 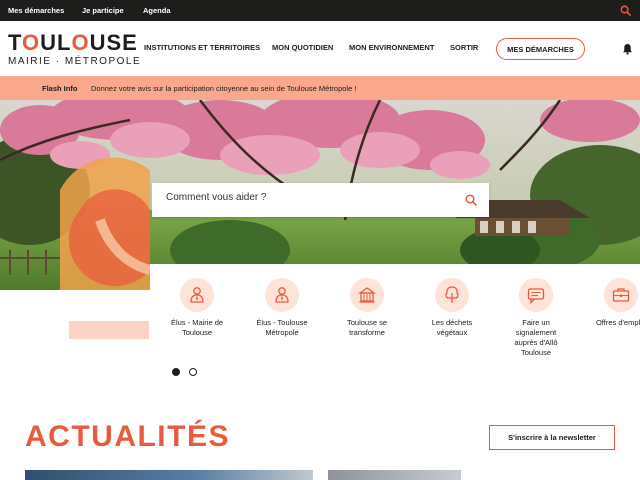 What do you see at coordinates (617, 322) in the screenshot?
I see `quick-access-label: Offres d'emploi` at bounding box center [617, 322].